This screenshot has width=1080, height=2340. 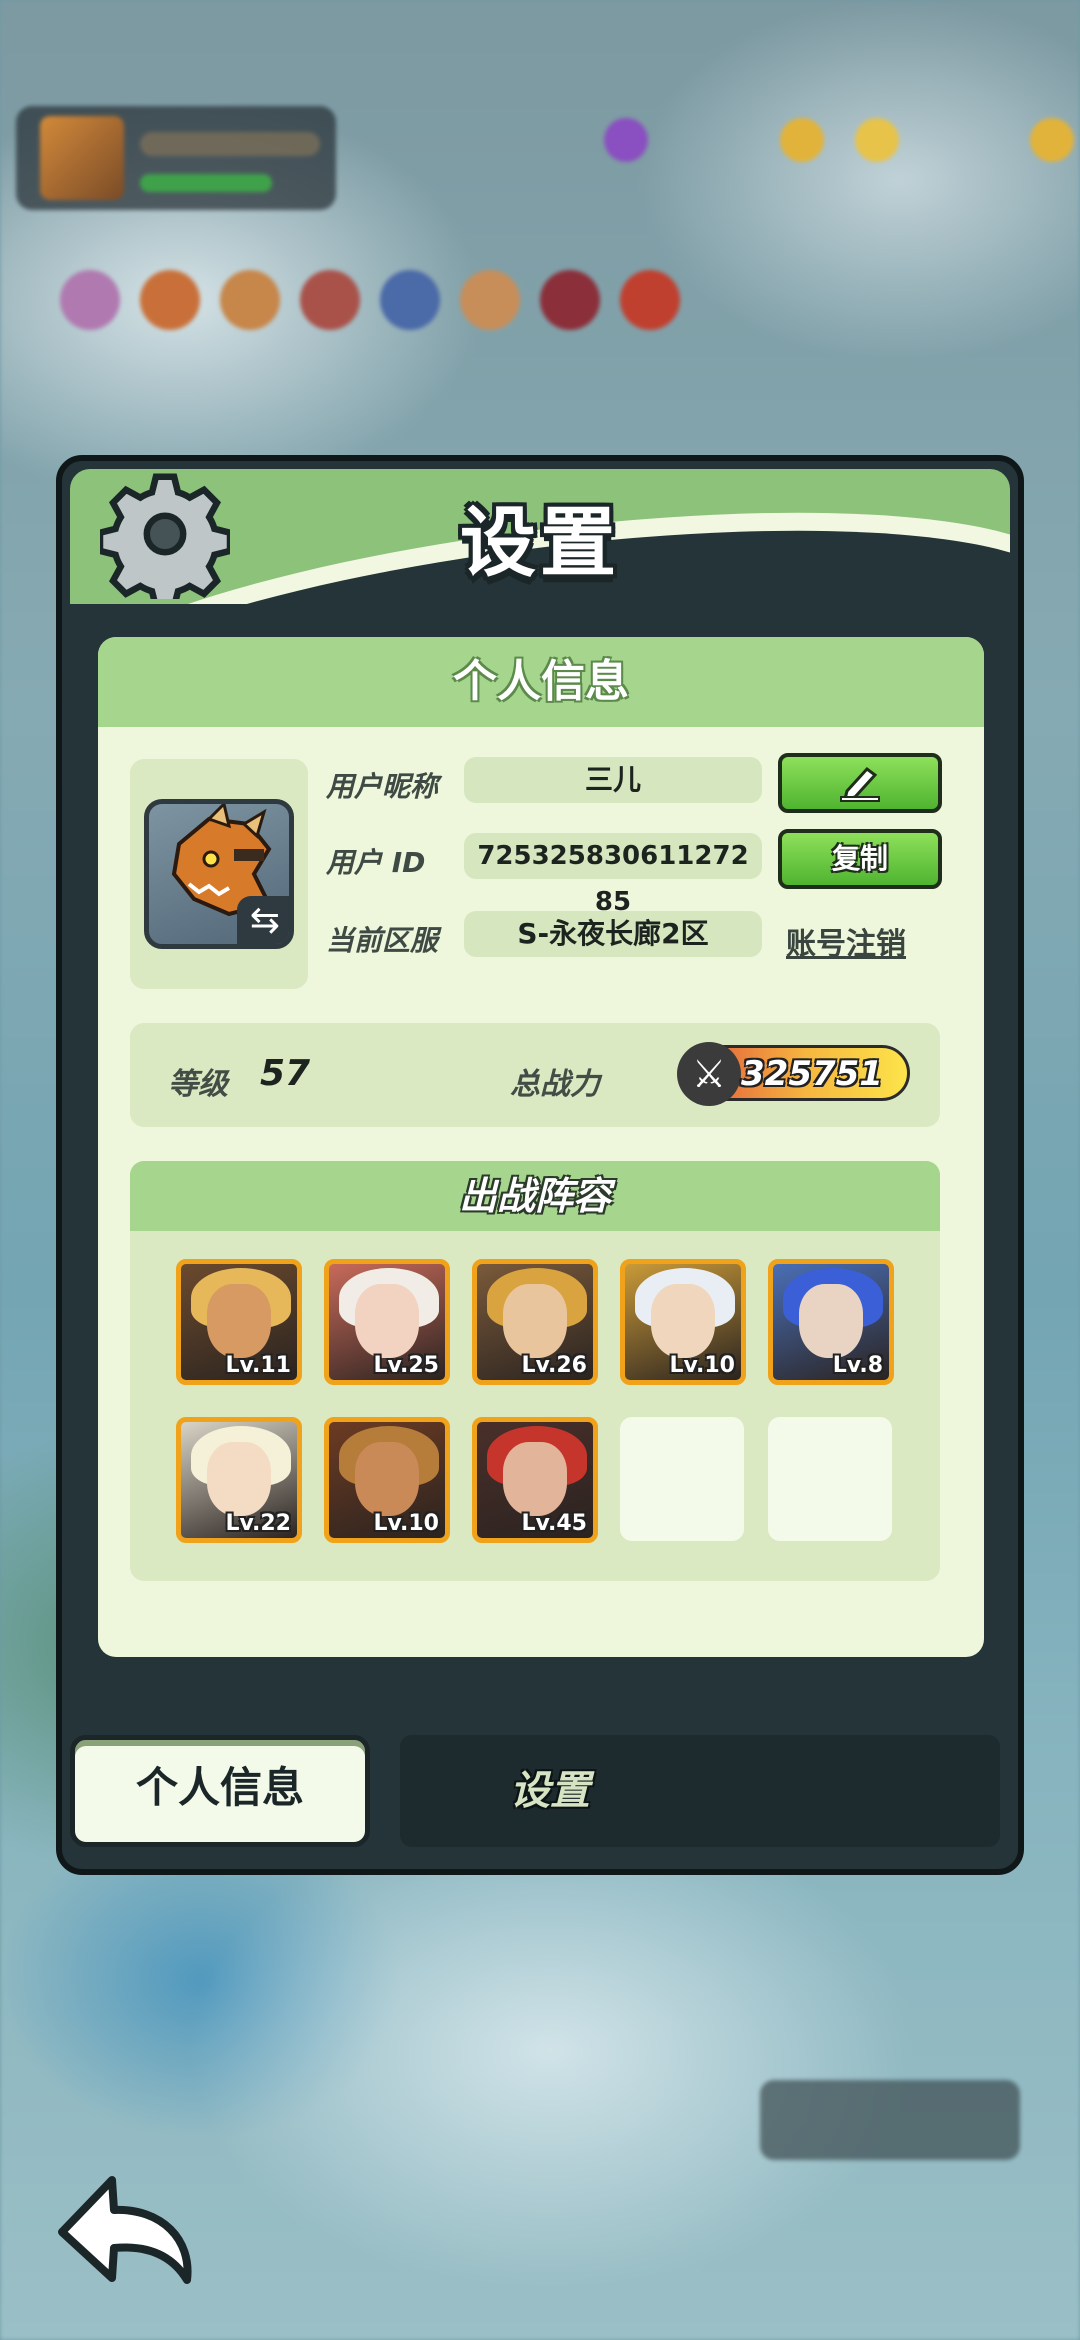 I want to click on bg-banner, so click(x=890, y=2120).